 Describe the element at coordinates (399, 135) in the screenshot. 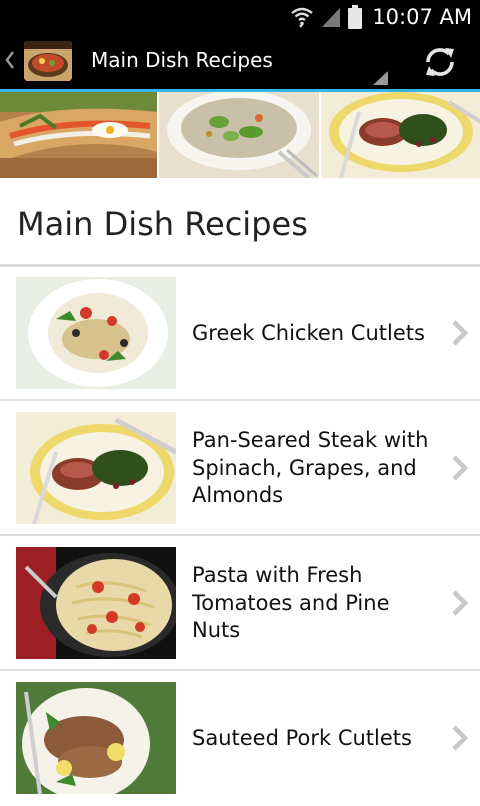

I see `banner-image-steak` at that location.